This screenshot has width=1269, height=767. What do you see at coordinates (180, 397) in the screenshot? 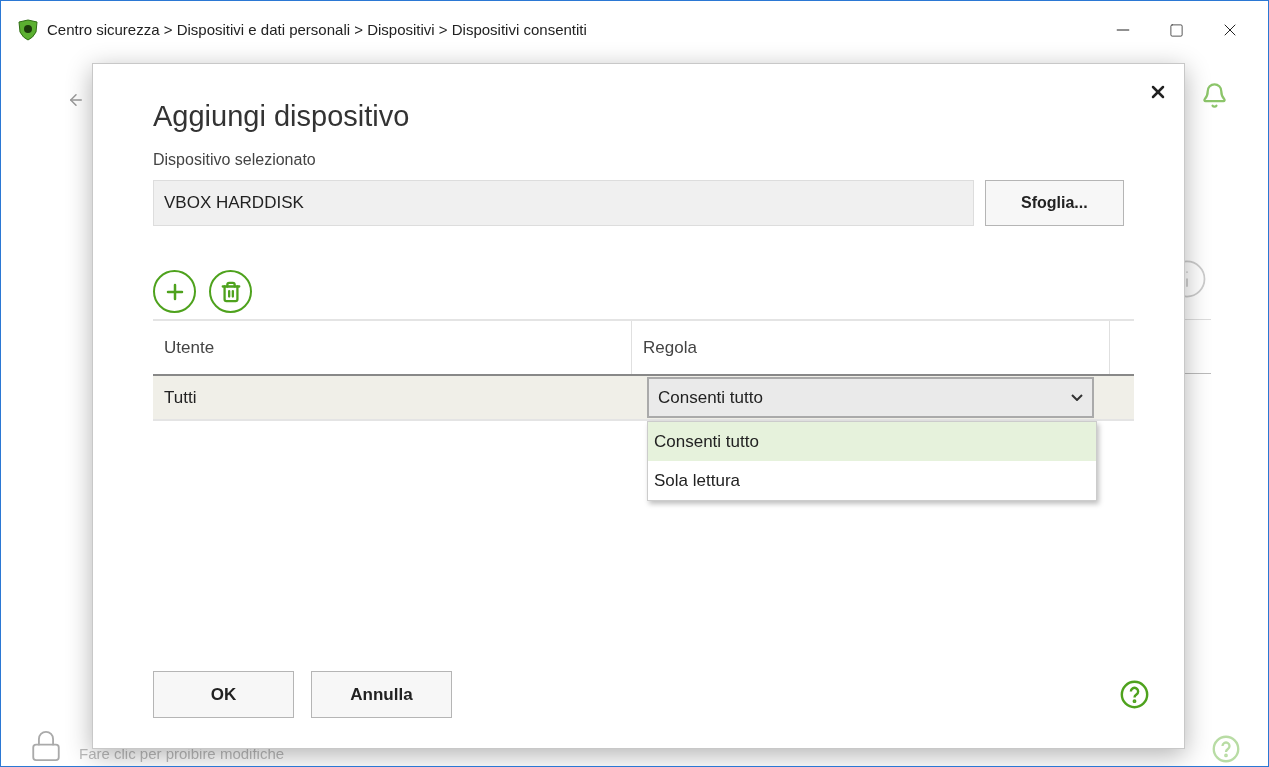
I see `table-cell-text: Tutti` at bounding box center [180, 397].